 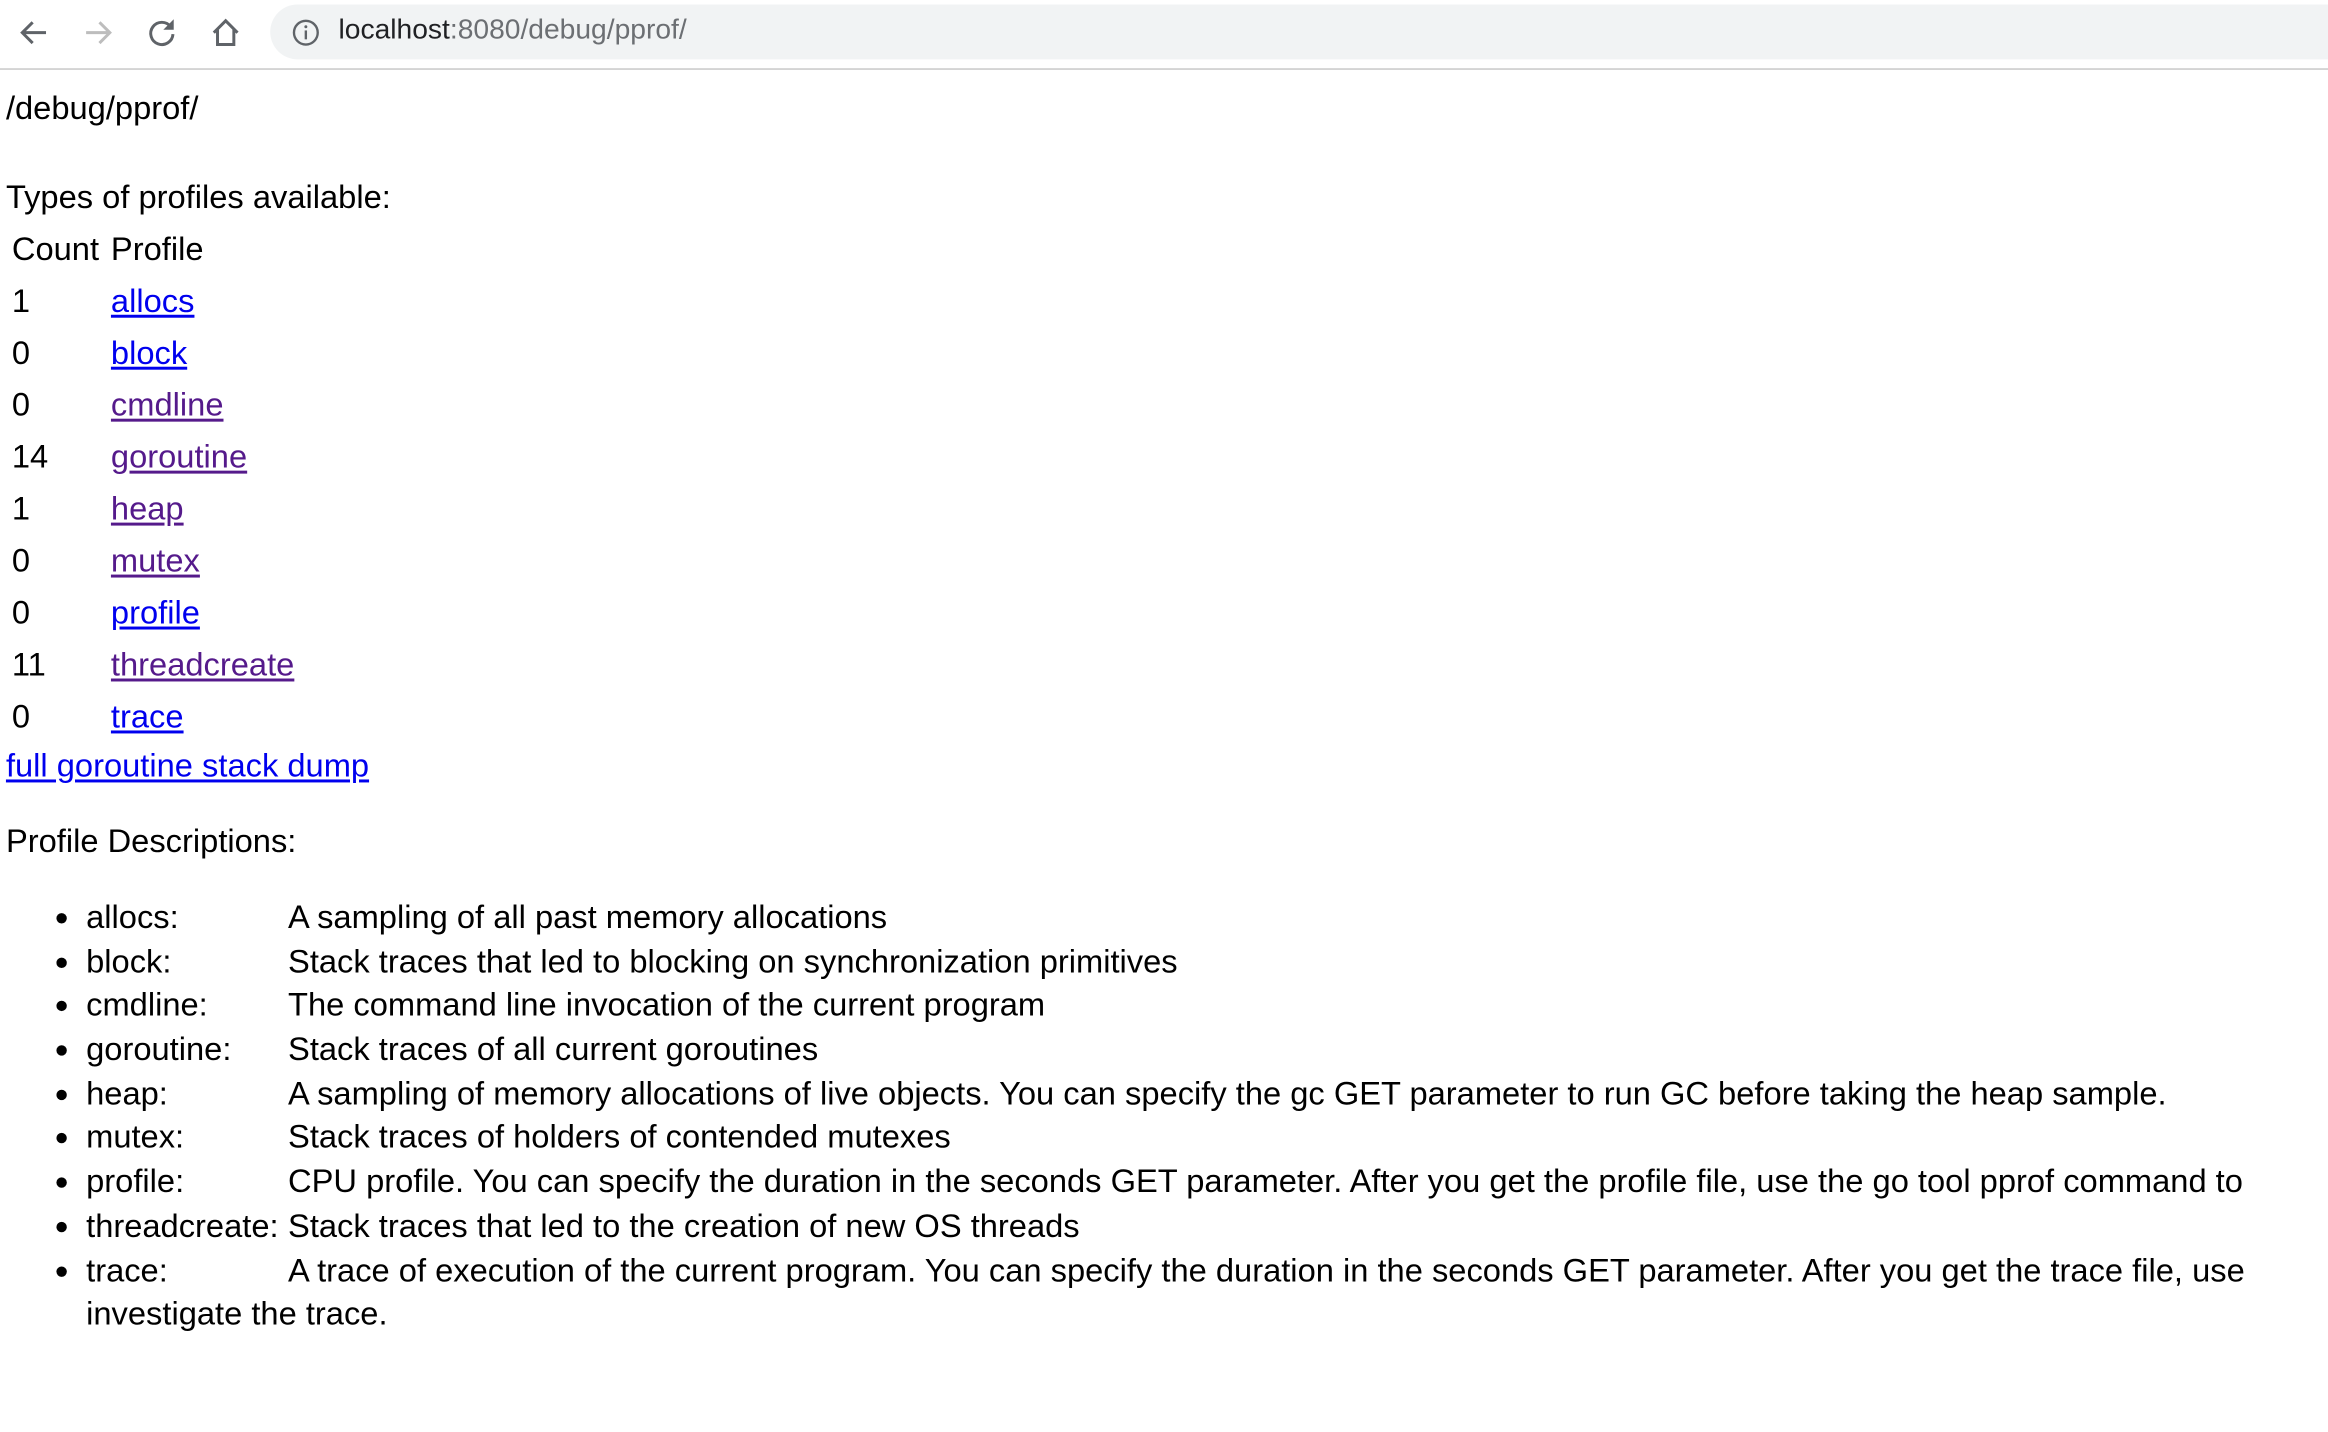 I want to click on description-name: mutex:, so click(x=135, y=1137).